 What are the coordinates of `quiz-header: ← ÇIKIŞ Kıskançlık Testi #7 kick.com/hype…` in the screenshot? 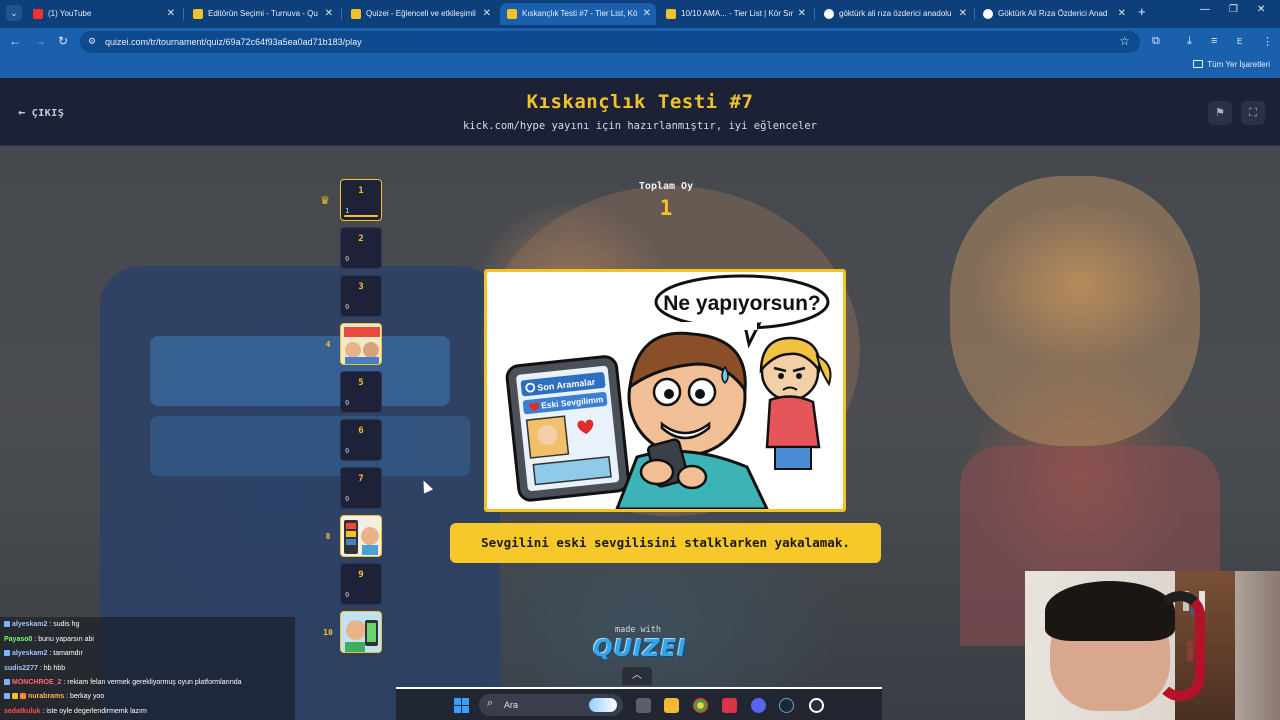 It's located at (640, 113).